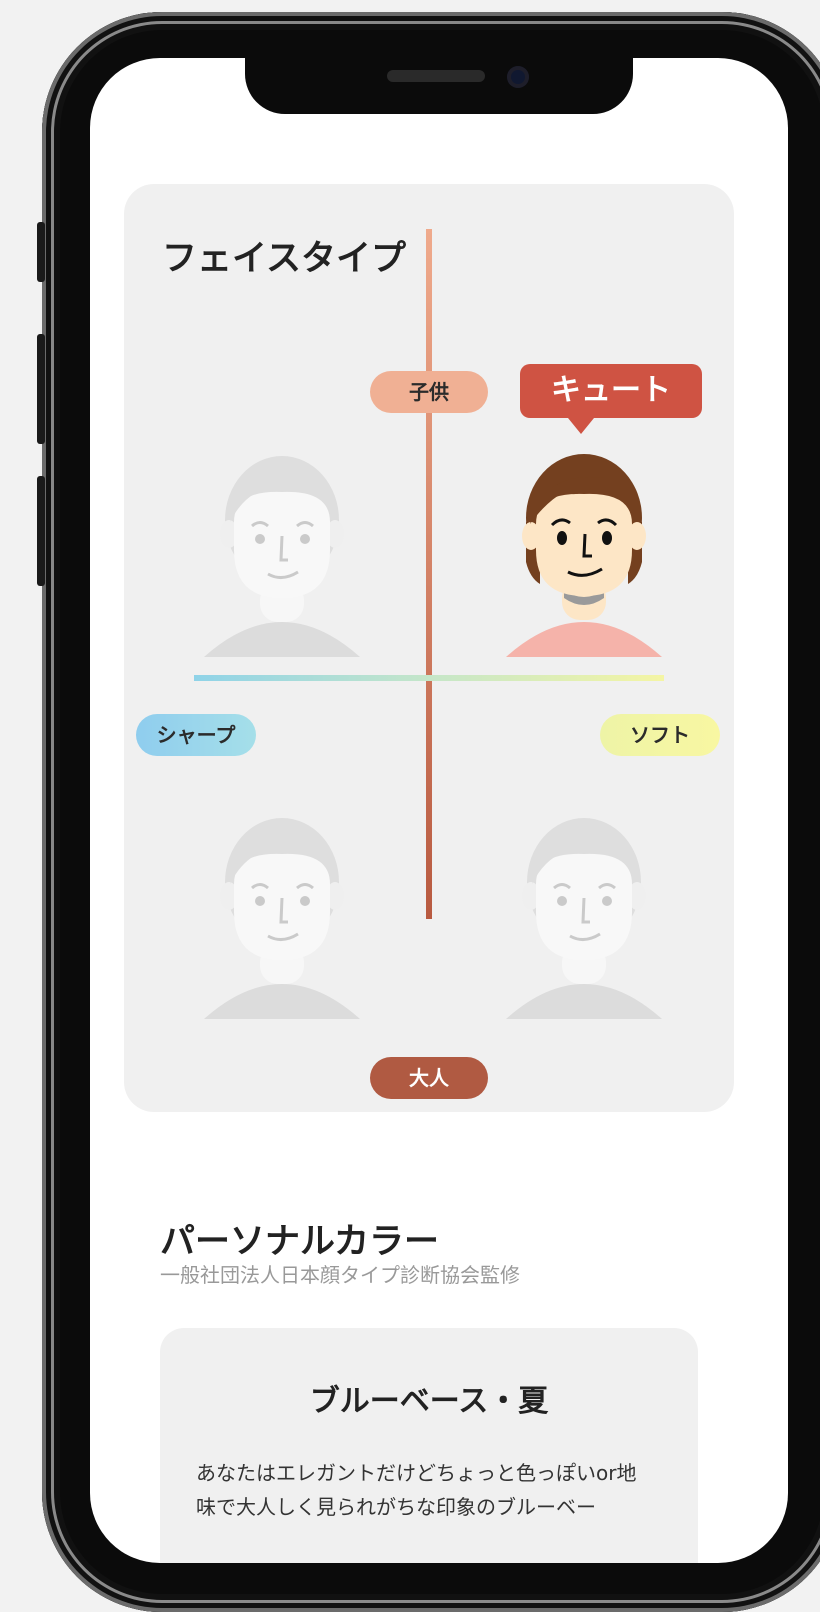 The image size is (820, 1612). What do you see at coordinates (284, 259) in the screenshot?
I see `face-type-title: フェイスタイプ` at bounding box center [284, 259].